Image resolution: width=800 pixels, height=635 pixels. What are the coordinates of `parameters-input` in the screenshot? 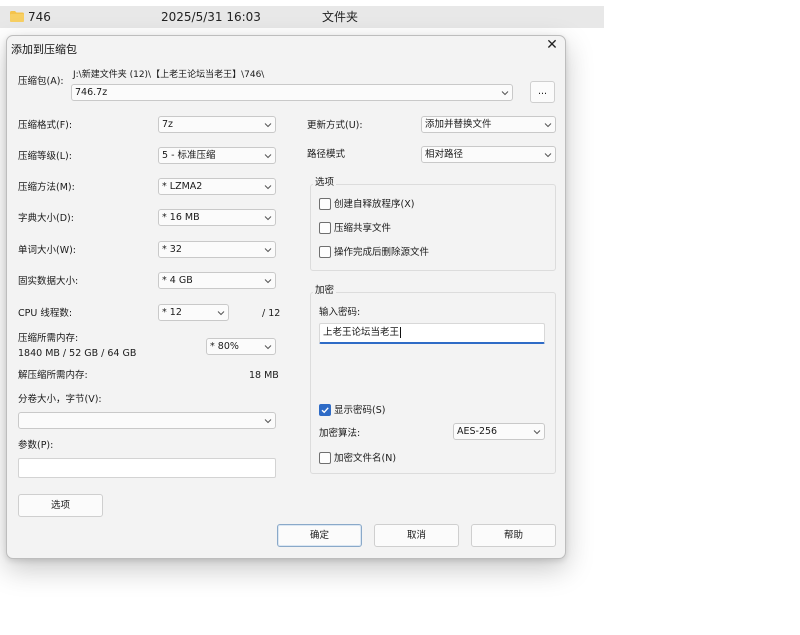 It's located at (147, 468).